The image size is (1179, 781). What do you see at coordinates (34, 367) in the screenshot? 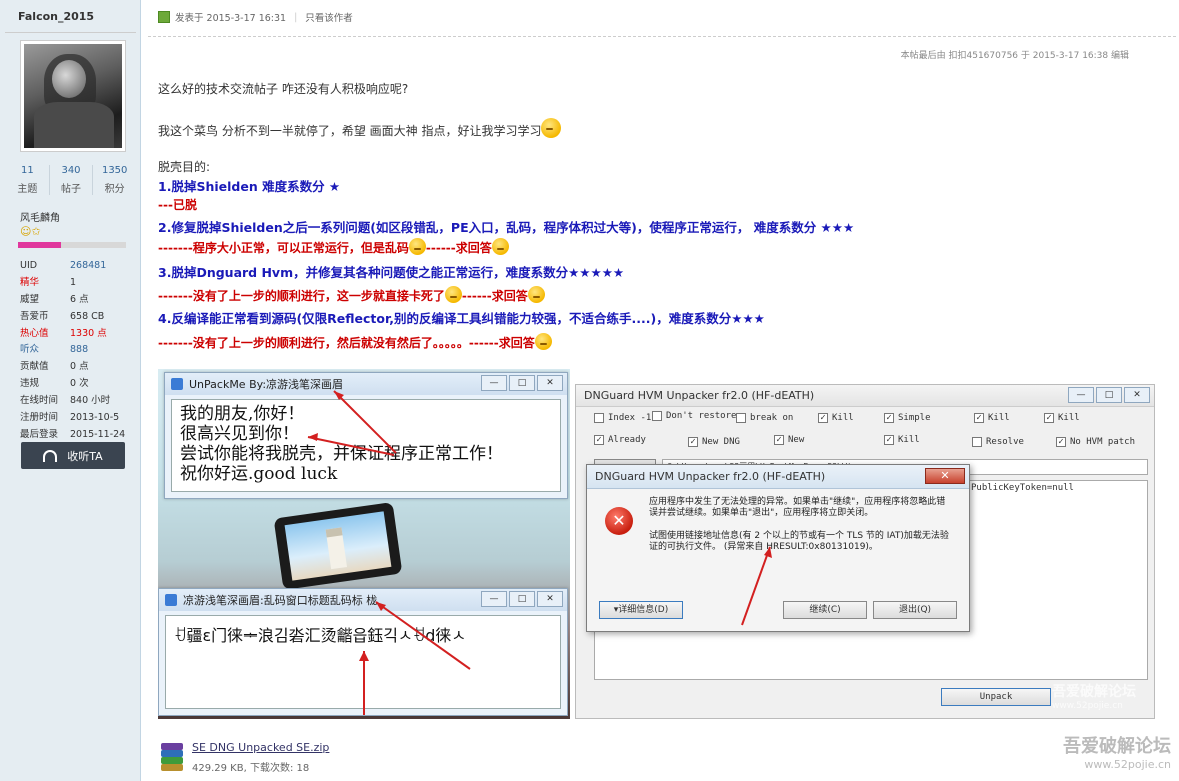
I see `user-info-key: 贡献值` at bounding box center [34, 367].